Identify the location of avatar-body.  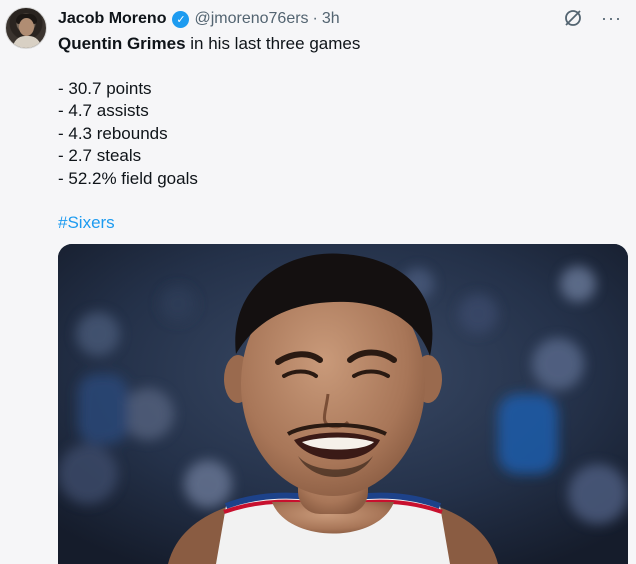
(27, 42).